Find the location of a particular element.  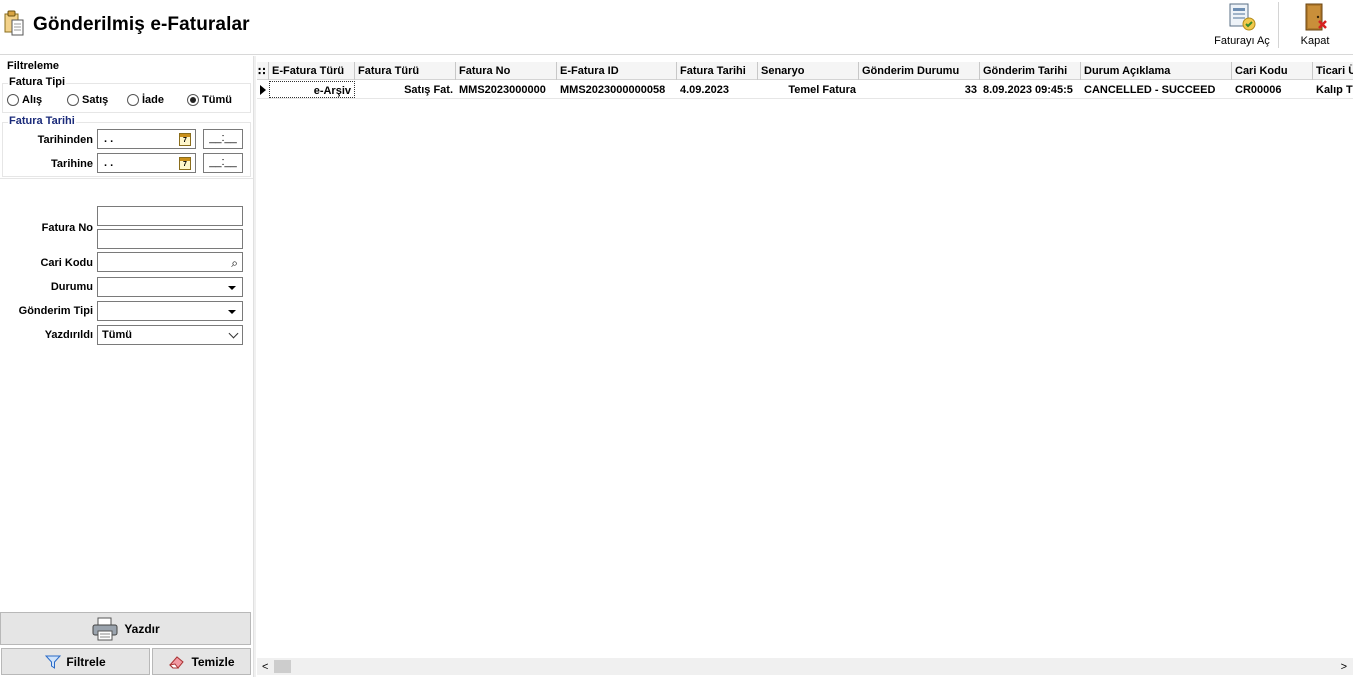

row-indicator-icon is located at coordinates (263, 90).